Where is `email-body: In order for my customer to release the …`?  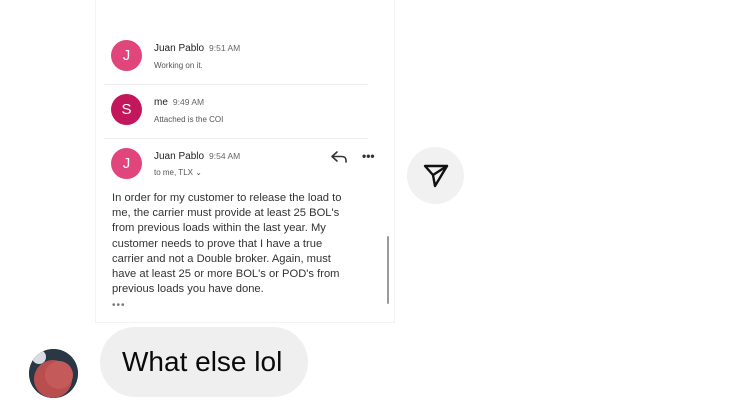
email-body: In order for my customer to release the … is located at coordinates (227, 244).